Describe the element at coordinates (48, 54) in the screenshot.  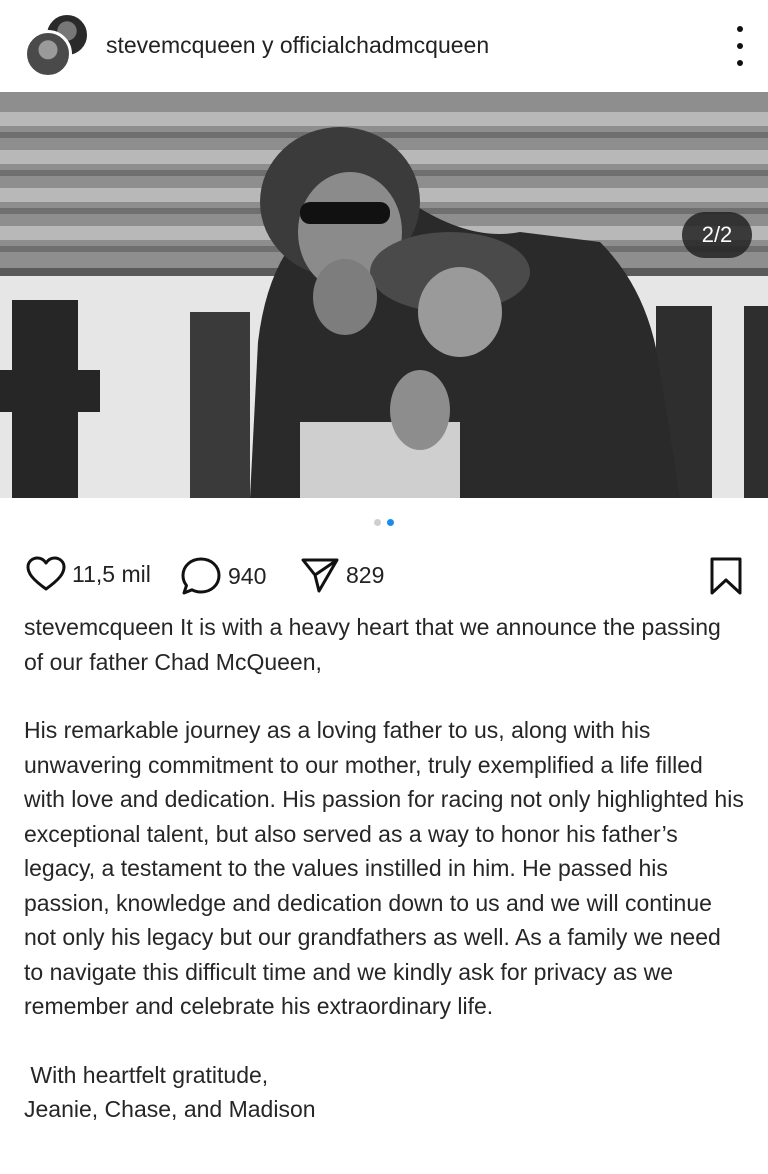
I see `avatar-stevemcqueen` at that location.